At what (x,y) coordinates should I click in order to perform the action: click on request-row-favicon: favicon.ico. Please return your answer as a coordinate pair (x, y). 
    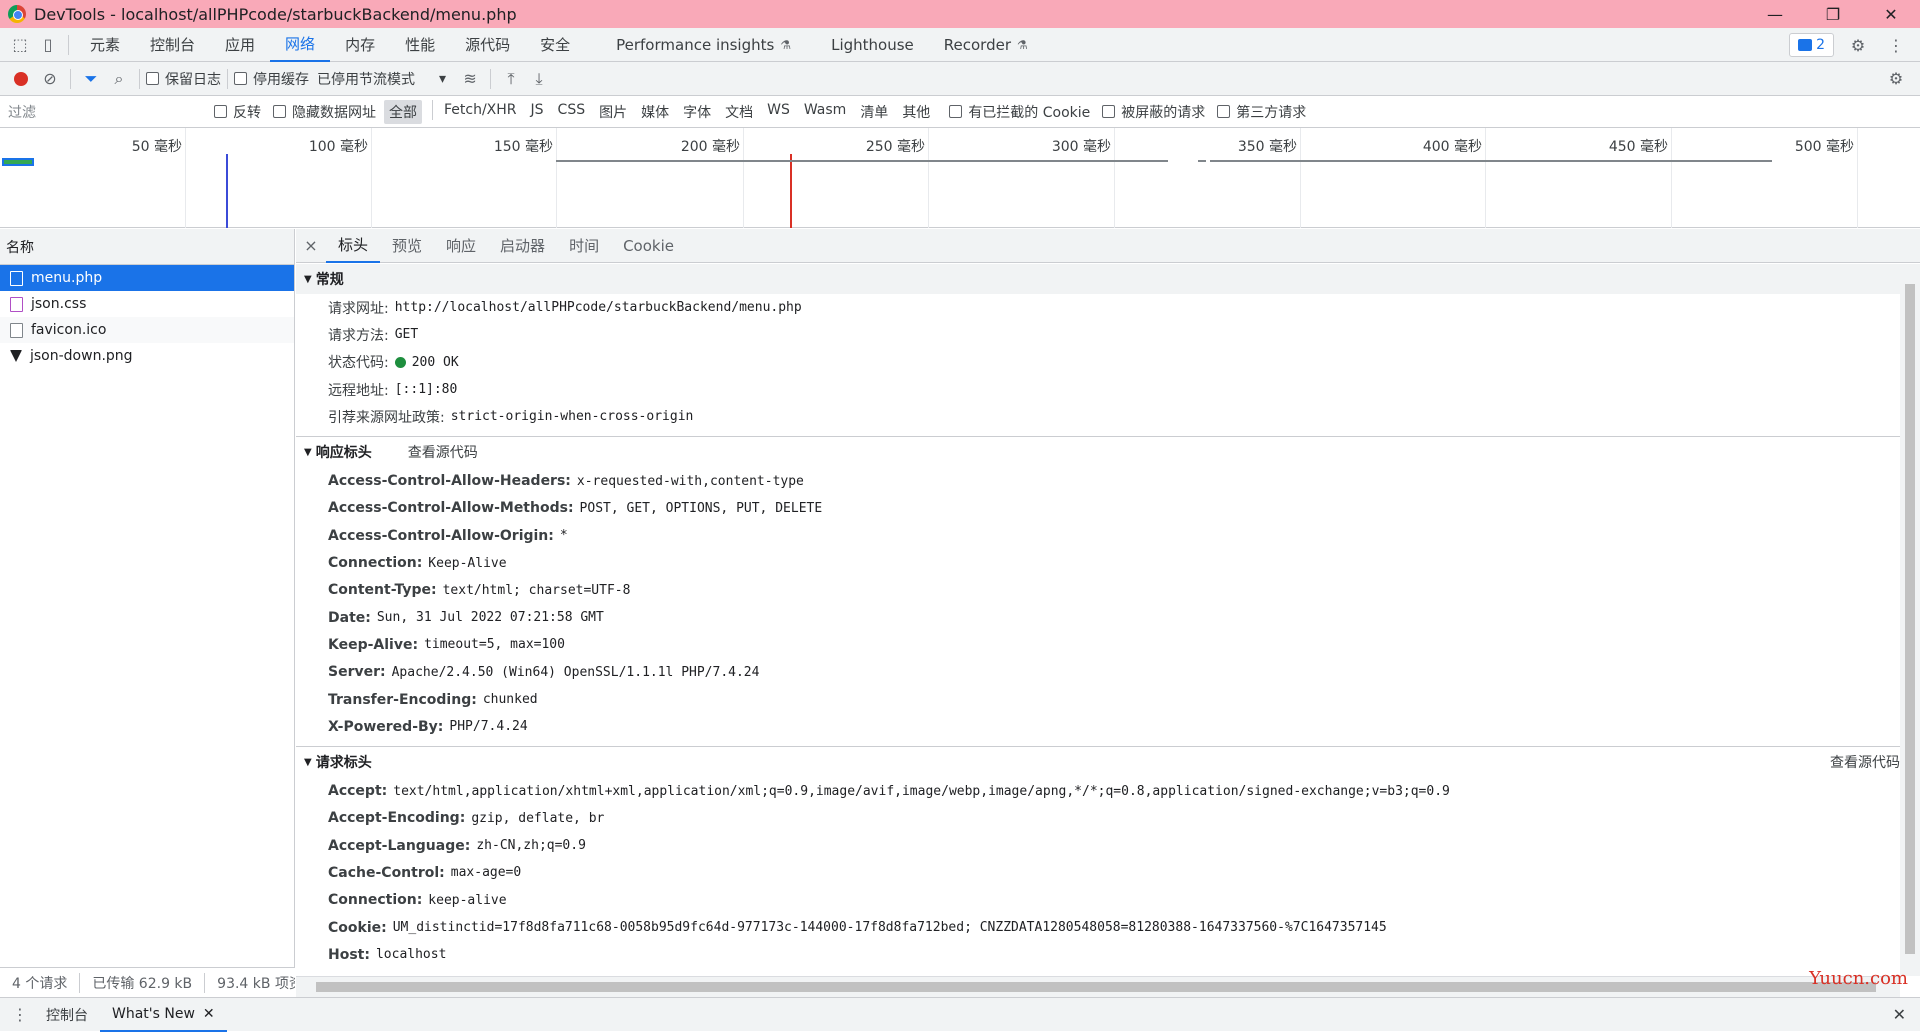
    Looking at the image, I should click on (147, 330).